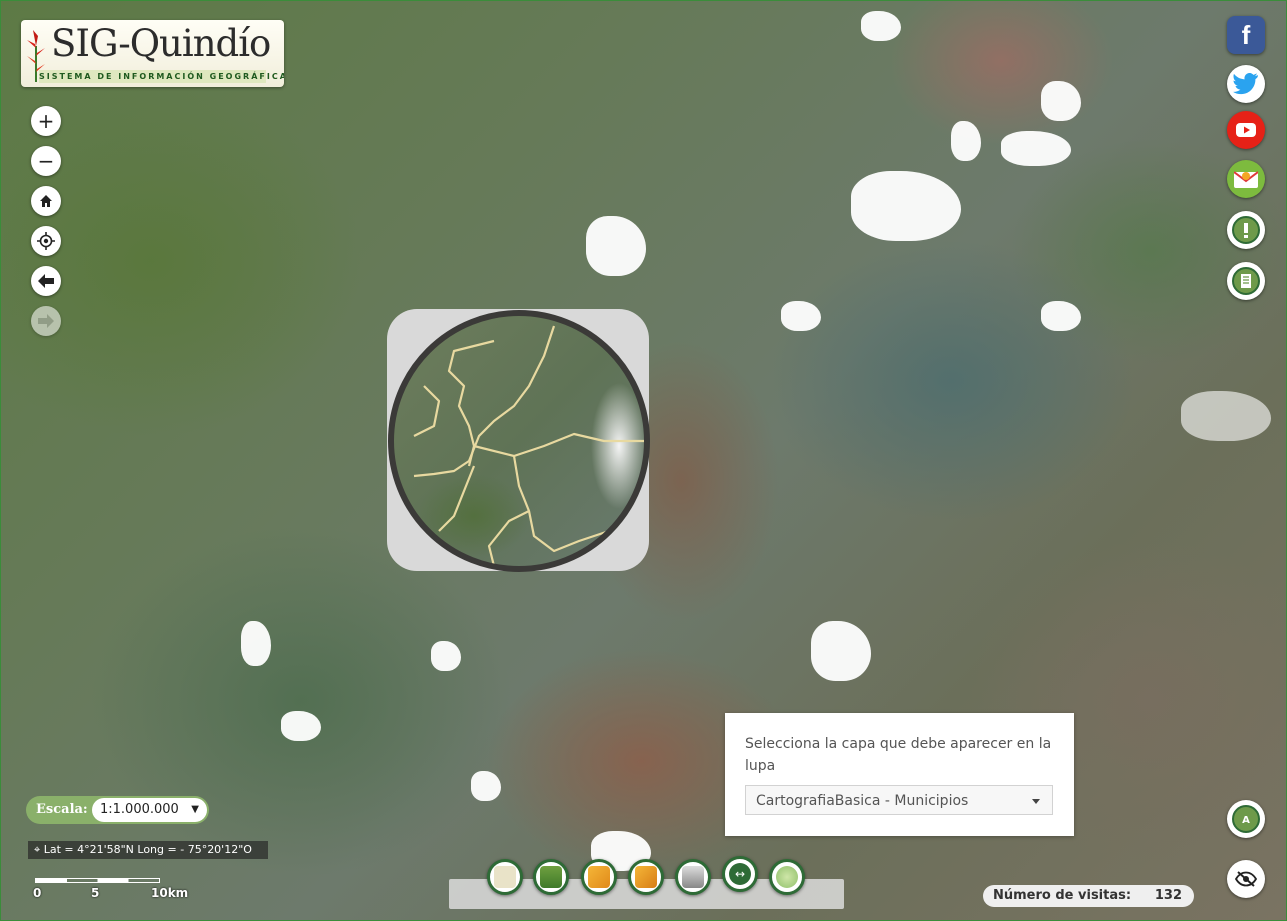  What do you see at coordinates (1168, 895) in the screenshot?
I see `visit-counter-value: 132` at bounding box center [1168, 895].